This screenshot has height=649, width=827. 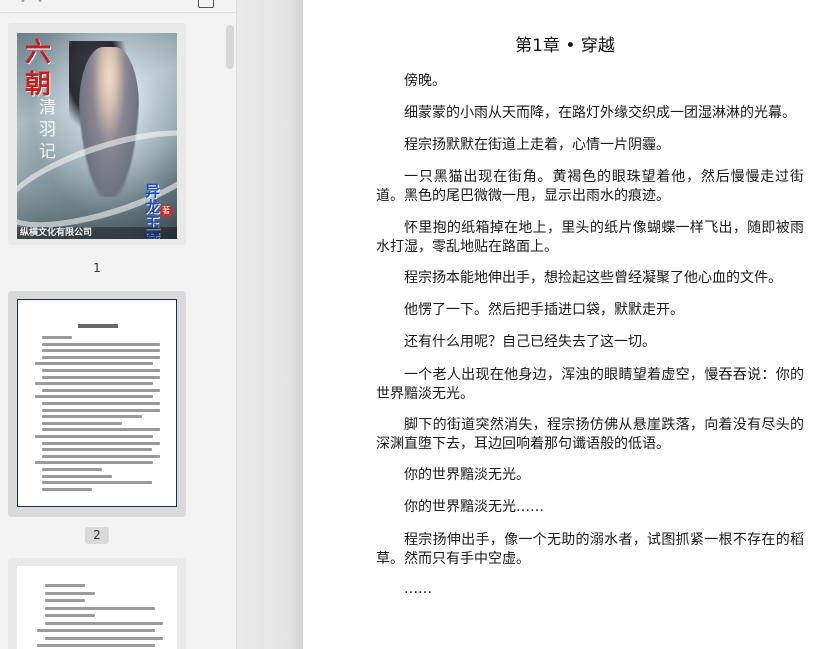 What do you see at coordinates (467, 475) in the screenshot?
I see `paragraph: 你的世界黯淡无光。` at bounding box center [467, 475].